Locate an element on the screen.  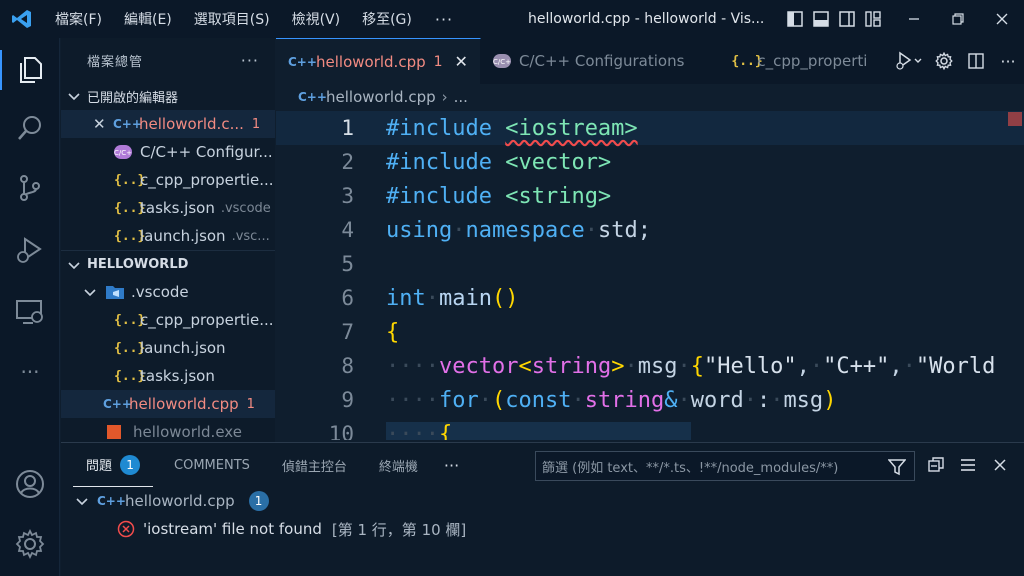
more-views-icon: ··· is located at coordinates (30, 372).